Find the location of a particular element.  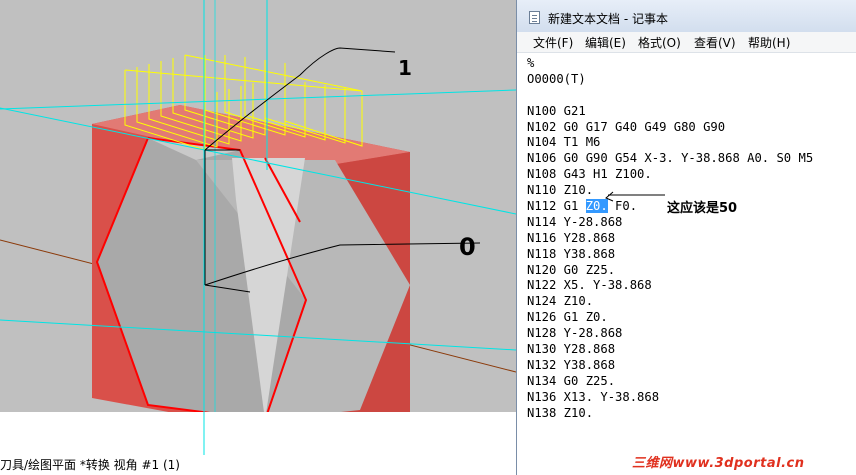

text-line: N114 Y-28.868 is located at coordinates (575, 221).